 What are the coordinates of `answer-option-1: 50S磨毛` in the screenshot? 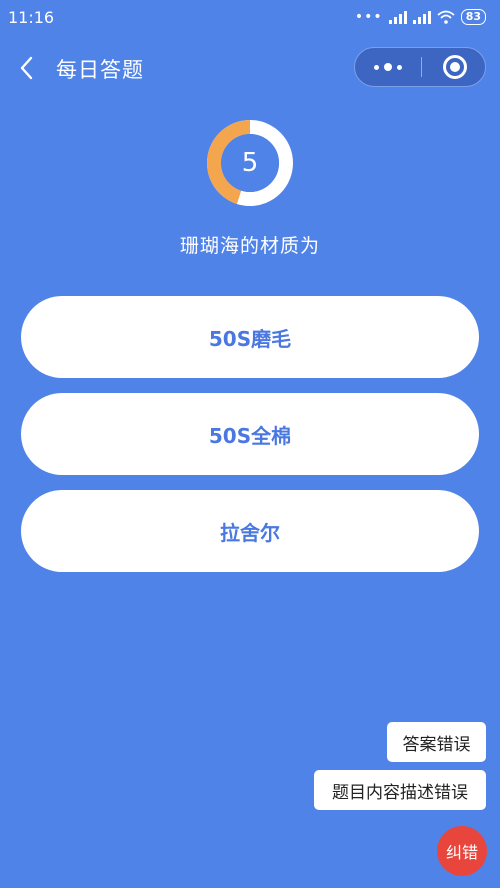 It's located at (250, 337).